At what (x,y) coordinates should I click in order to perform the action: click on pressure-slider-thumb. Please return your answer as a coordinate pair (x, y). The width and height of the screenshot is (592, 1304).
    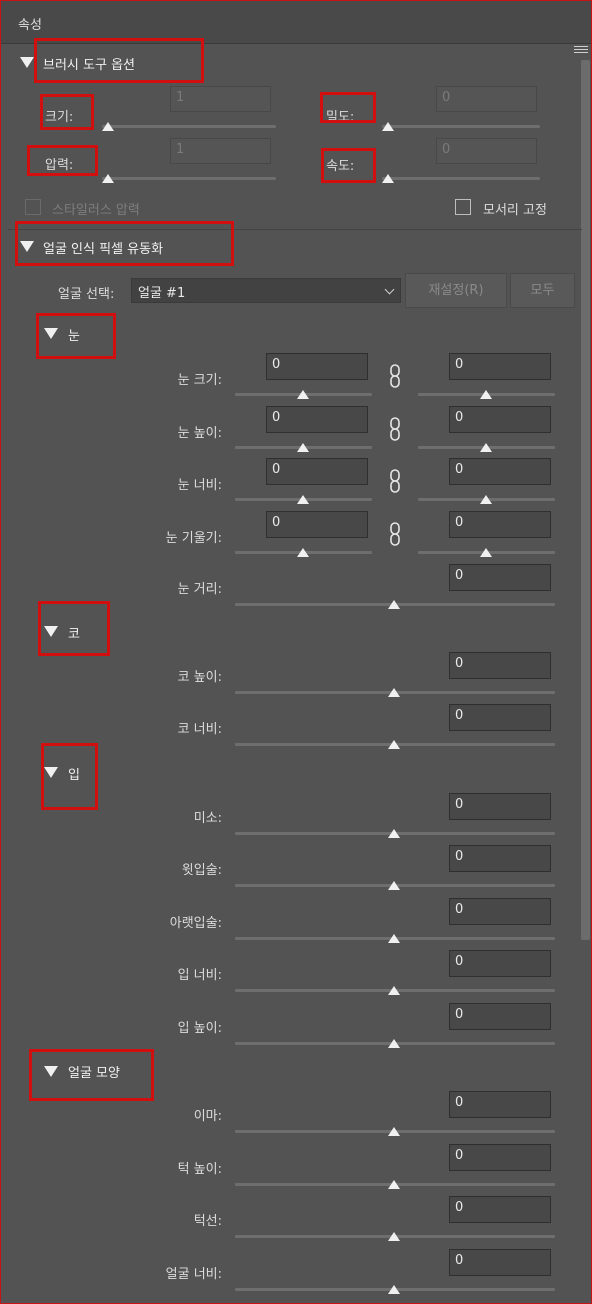
    Looking at the image, I should click on (108, 178).